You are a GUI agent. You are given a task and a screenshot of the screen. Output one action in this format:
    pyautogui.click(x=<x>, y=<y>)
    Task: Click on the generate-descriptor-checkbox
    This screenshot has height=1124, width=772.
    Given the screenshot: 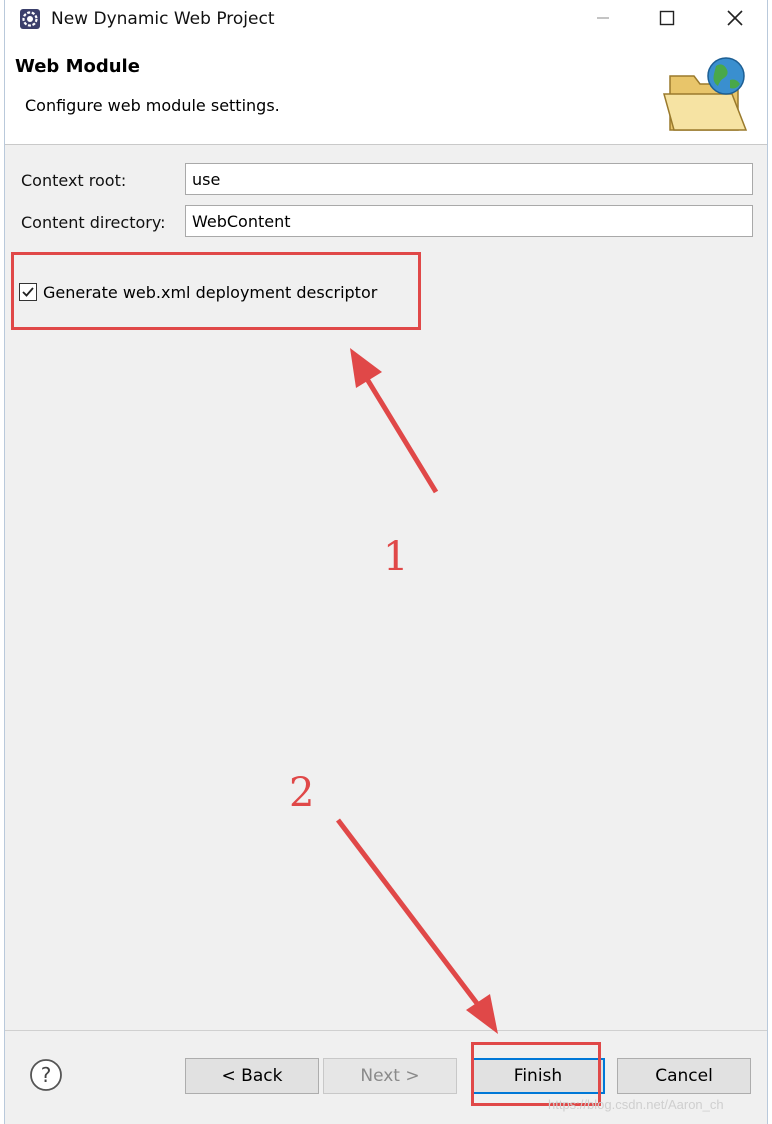 What is the action you would take?
    pyautogui.click(x=28, y=292)
    